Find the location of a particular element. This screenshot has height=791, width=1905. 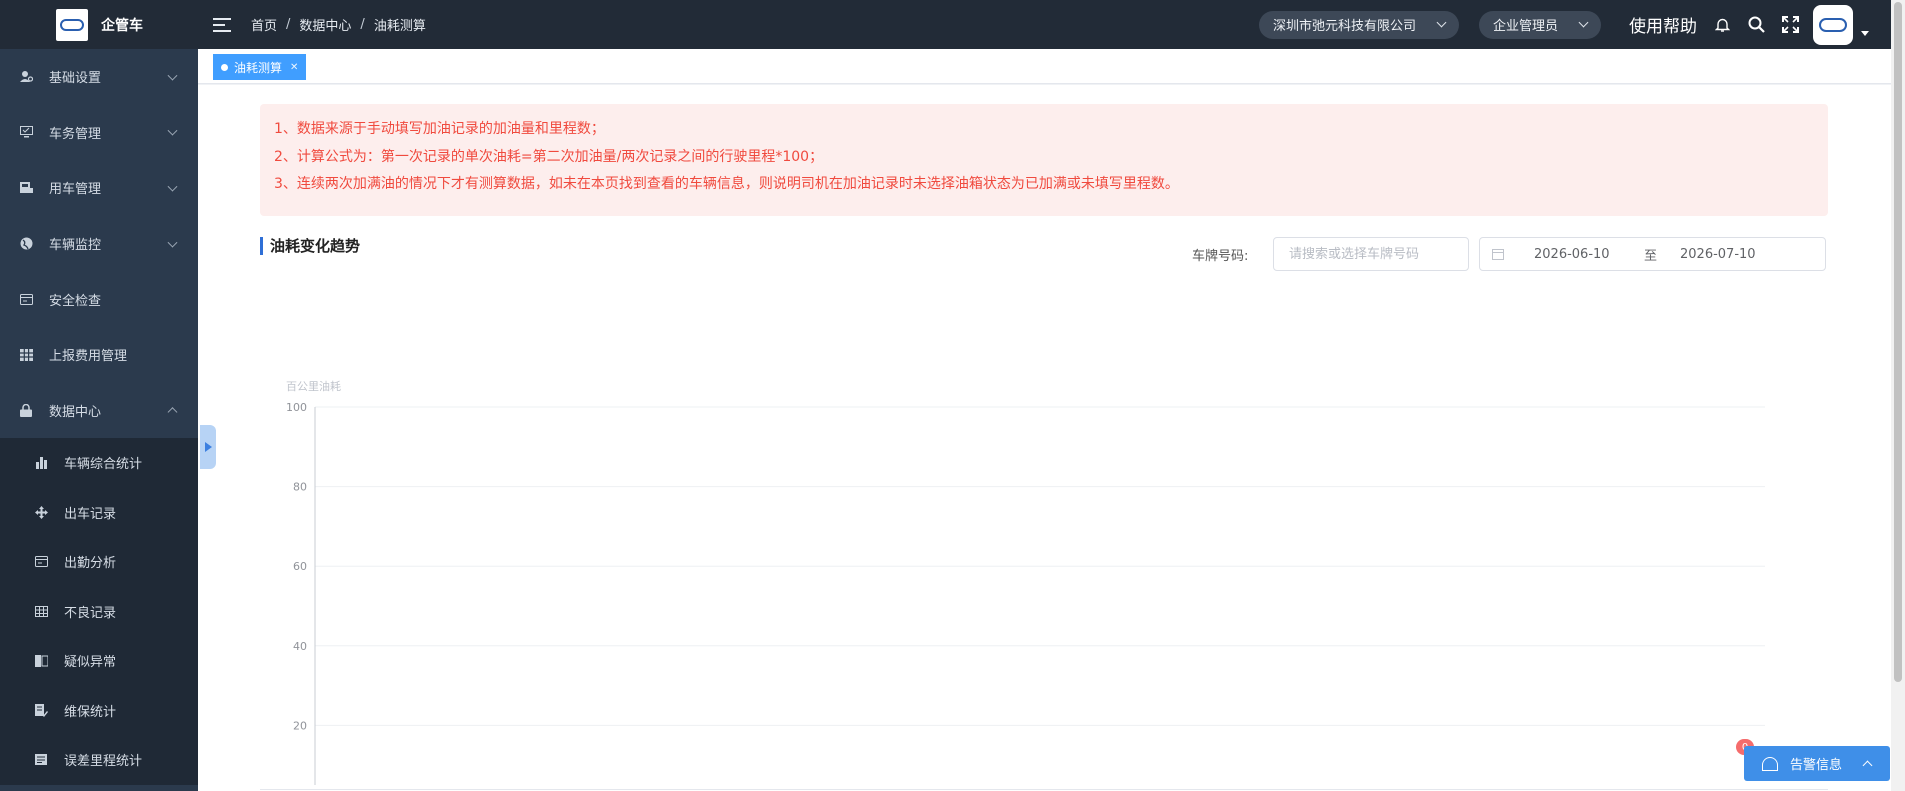

sidebar-subitem-label: 疑似异常 is located at coordinates (90, 663).